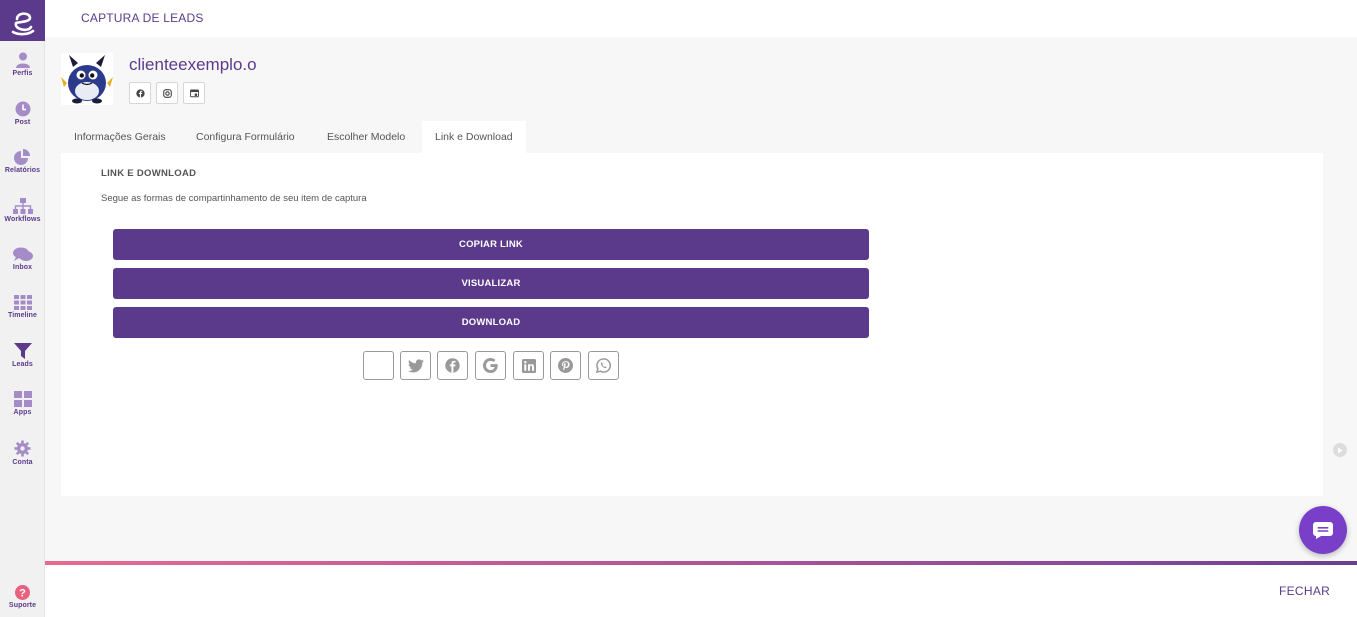 The height and width of the screenshot is (617, 1357). I want to click on sidebar-item-apps: Apps, so click(22, 403).